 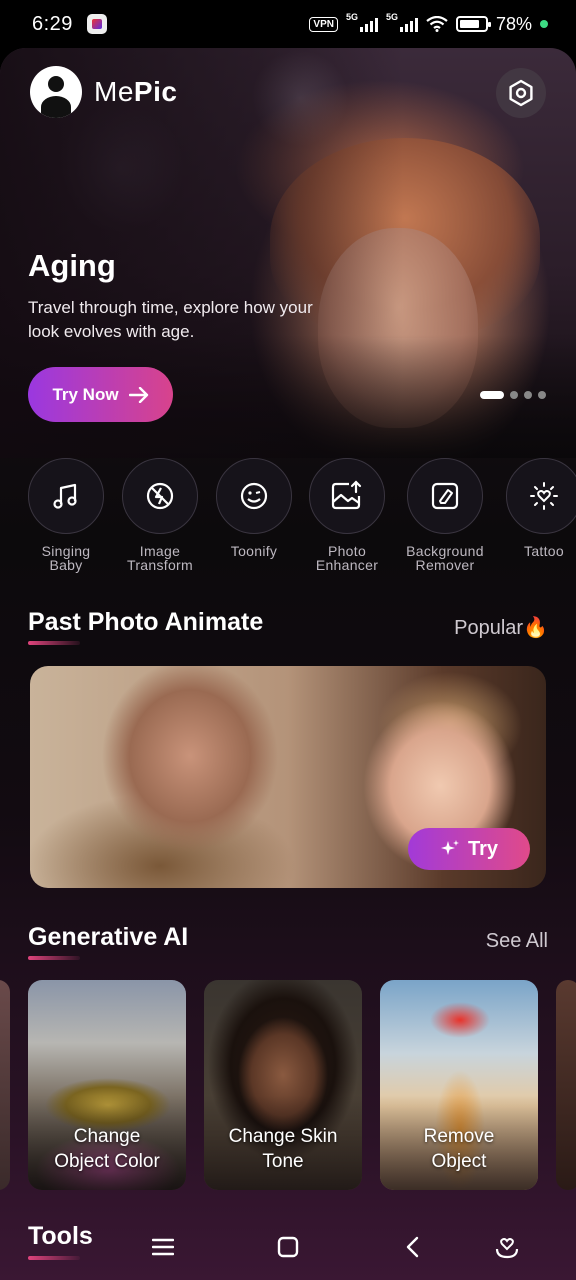 I want to click on status-time: 6:29, so click(x=52, y=23).